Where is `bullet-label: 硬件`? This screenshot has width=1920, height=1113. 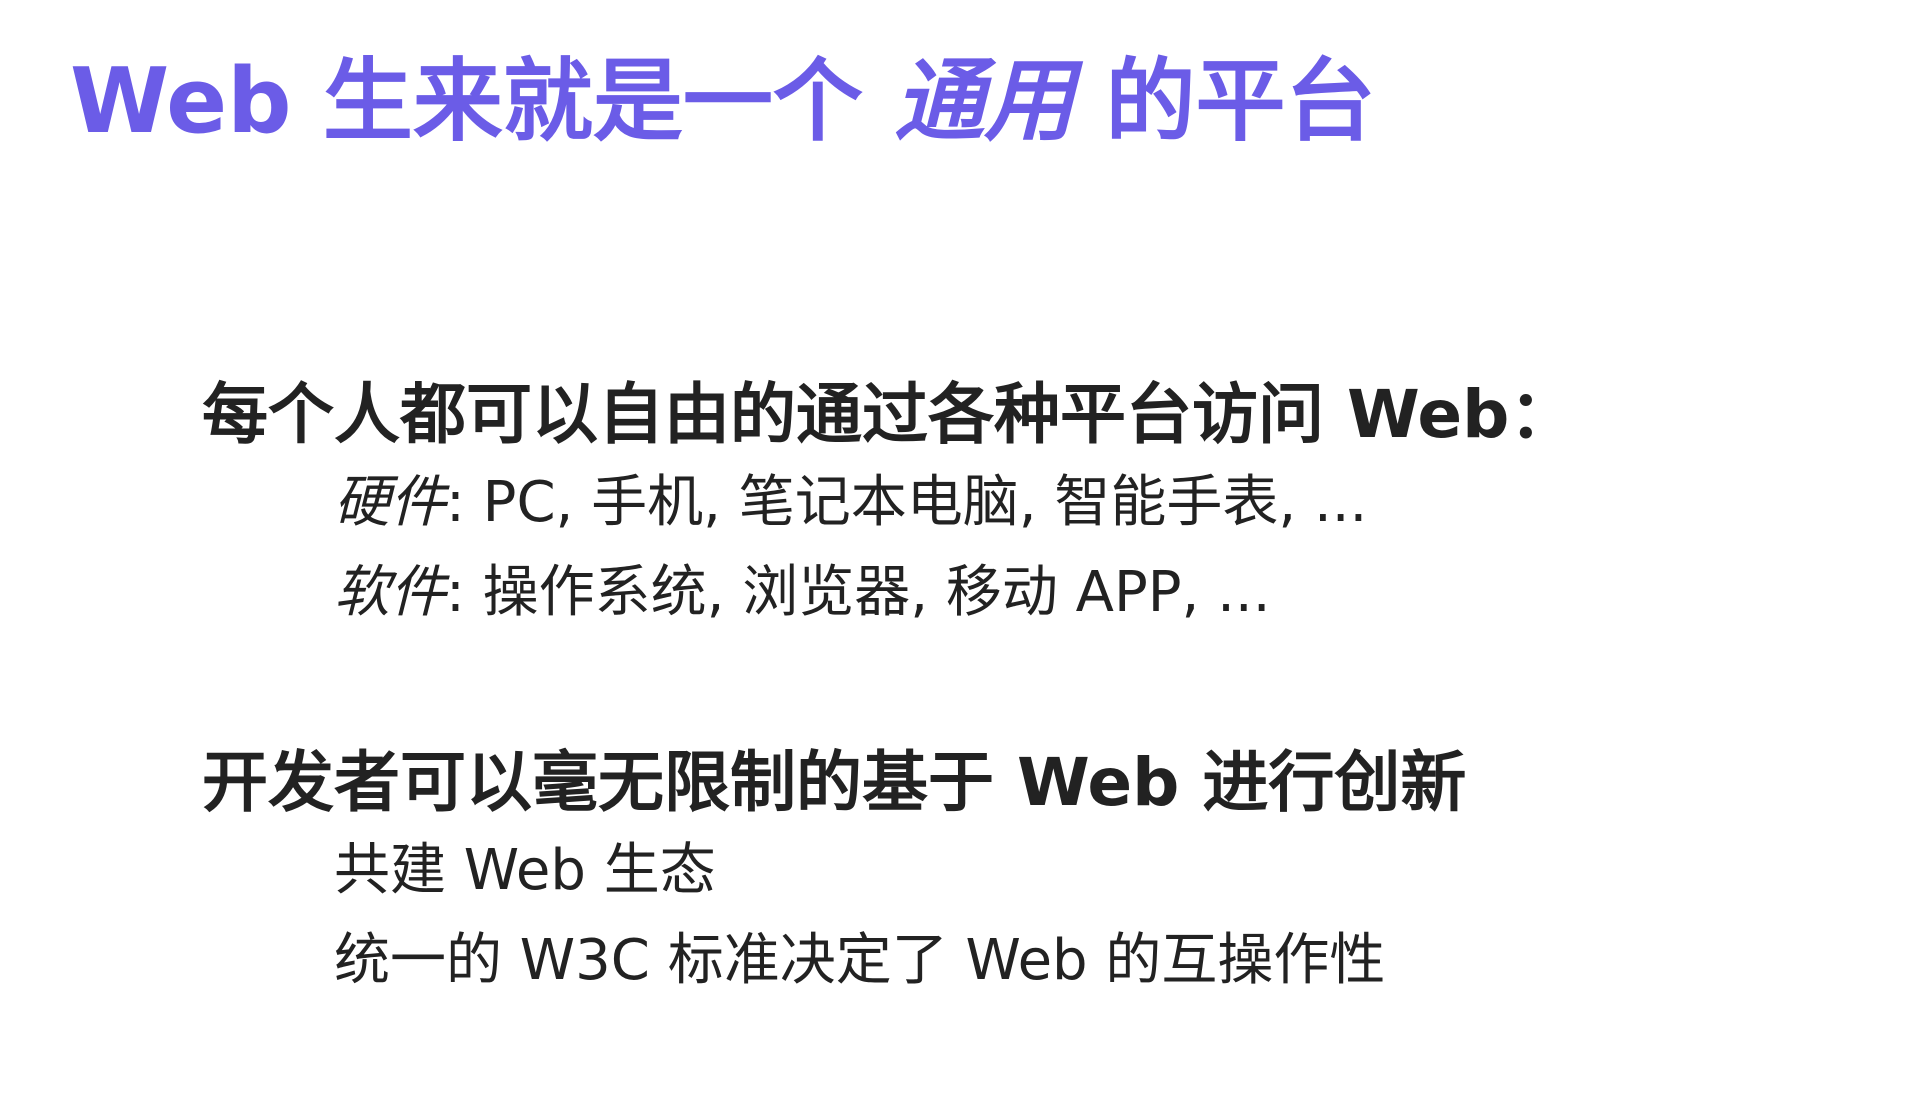 bullet-label: 硬件 is located at coordinates (390, 502).